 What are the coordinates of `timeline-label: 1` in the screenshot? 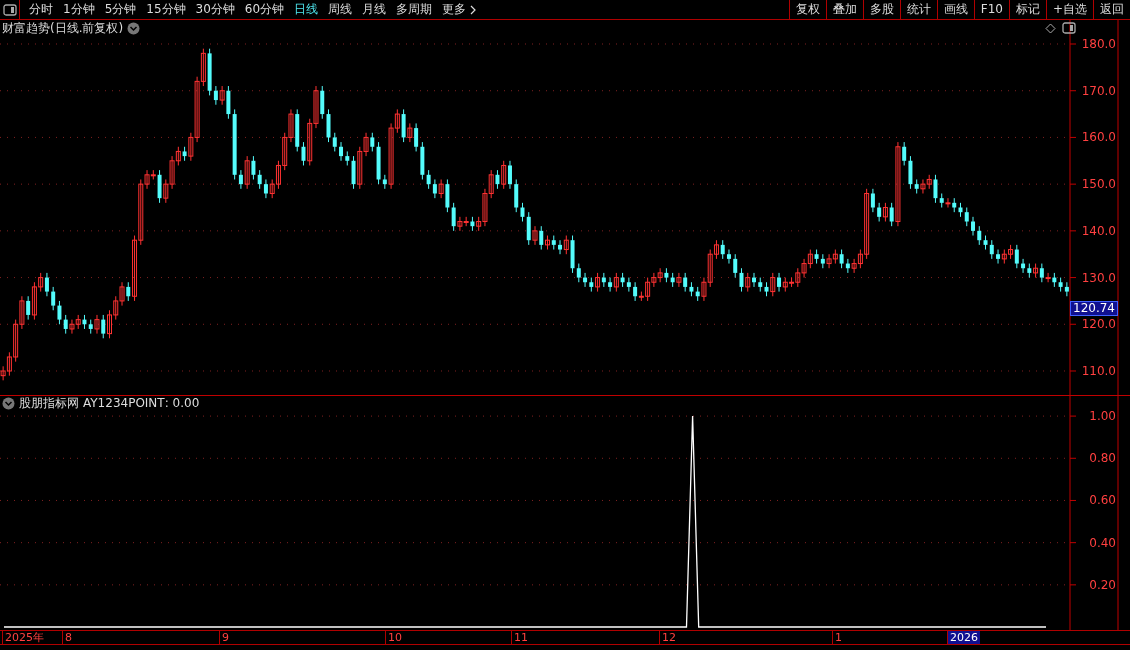 It's located at (838, 637).